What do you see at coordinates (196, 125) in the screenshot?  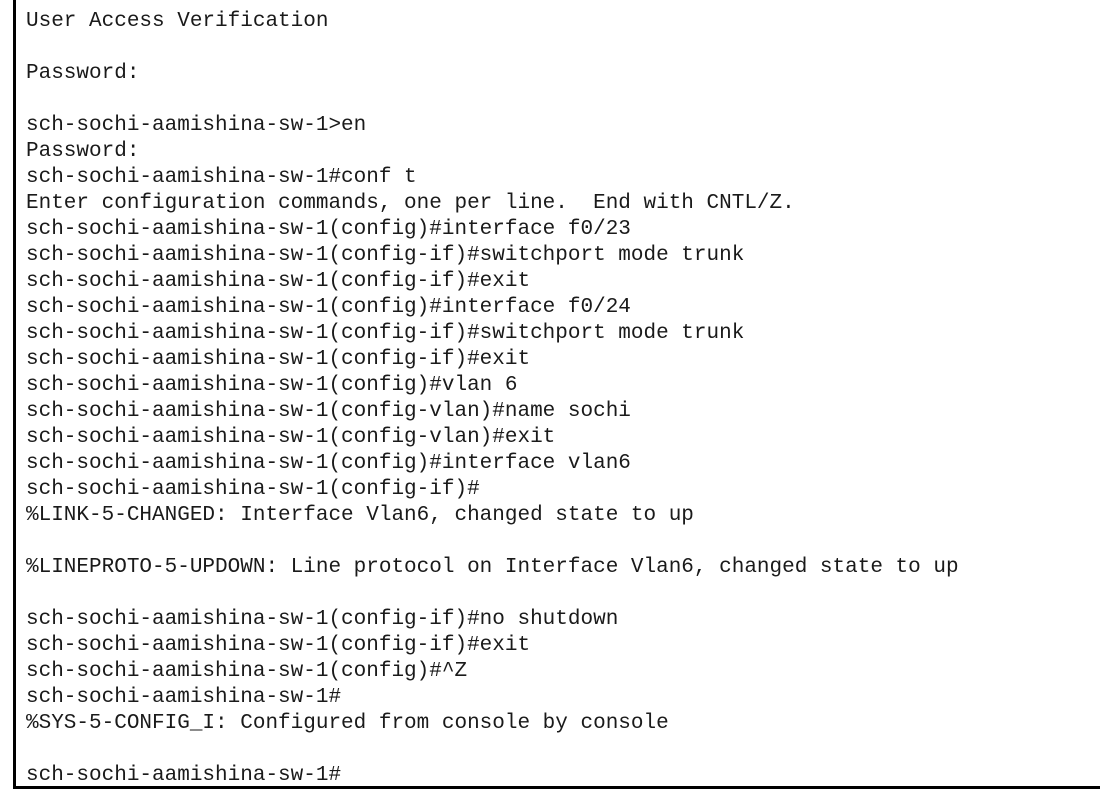 I see `terminal-line: sch-sochi-aamishina-sw-1>en` at bounding box center [196, 125].